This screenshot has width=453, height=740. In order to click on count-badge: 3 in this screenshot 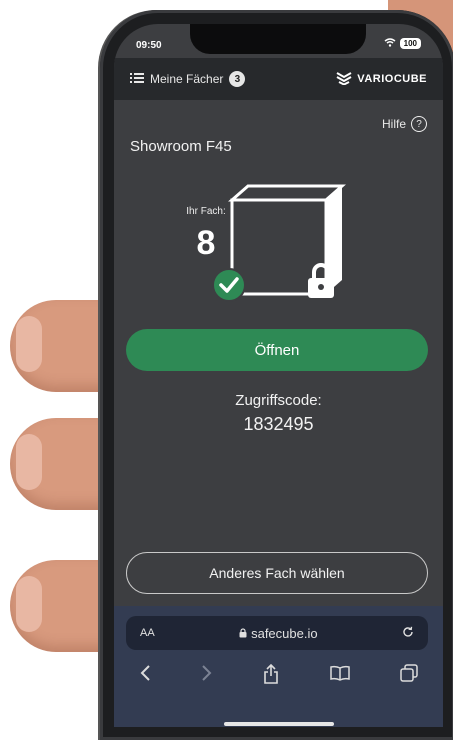, I will do `click(237, 79)`.